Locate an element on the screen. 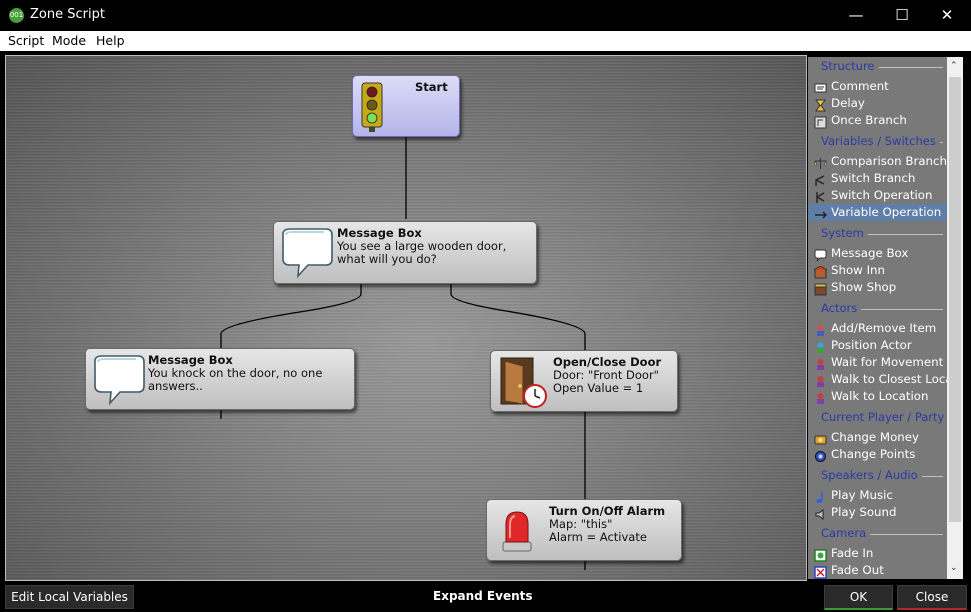 This screenshot has height=612, width=971. palette-category-header: Structure is located at coordinates (882, 67).